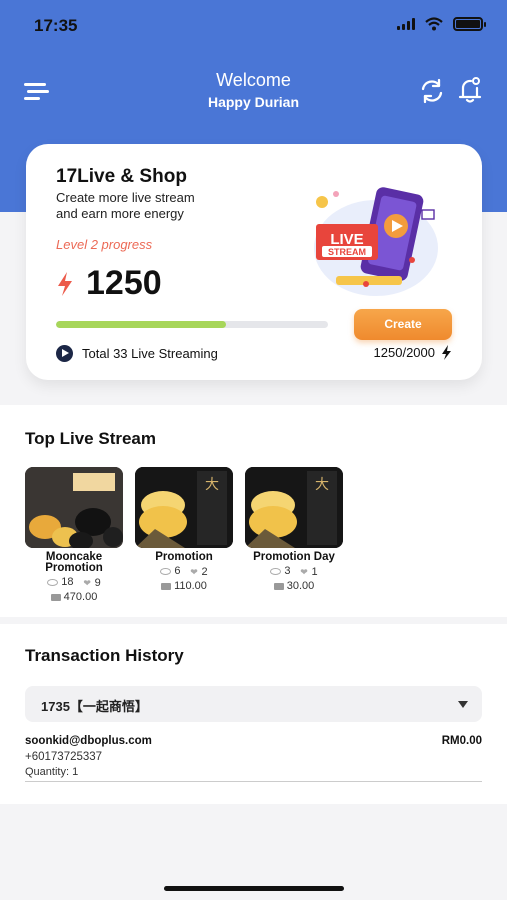  I want to click on transaction-email: soonkid@dboplus.com, so click(88, 741).